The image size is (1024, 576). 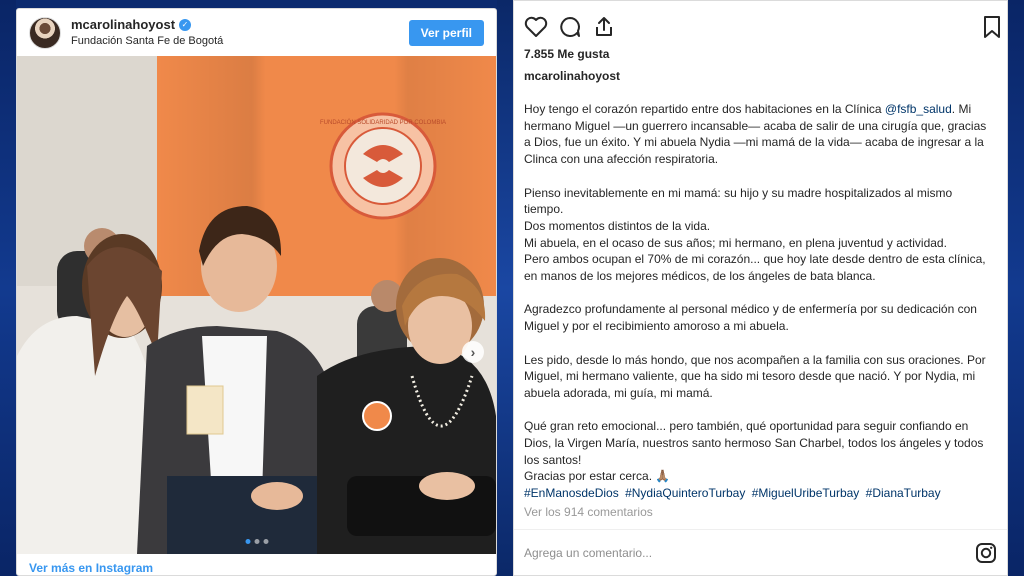 What do you see at coordinates (597, 476) in the screenshot?
I see `caption-paragraph: Gracias por estar cerca. 🙏🏽` at bounding box center [597, 476].